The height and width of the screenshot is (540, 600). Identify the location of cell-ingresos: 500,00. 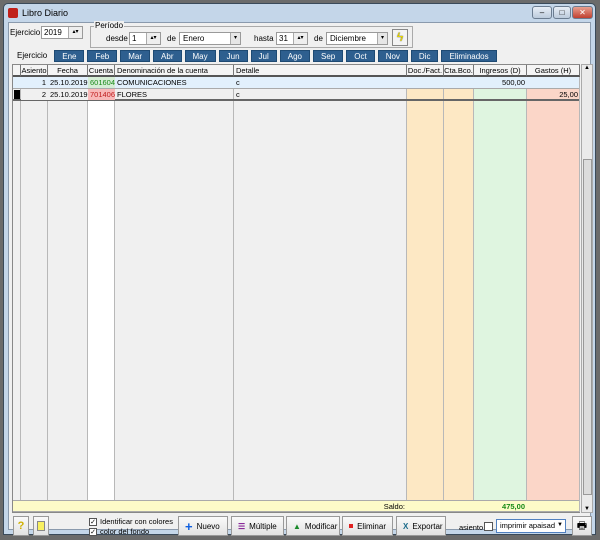
(513, 82).